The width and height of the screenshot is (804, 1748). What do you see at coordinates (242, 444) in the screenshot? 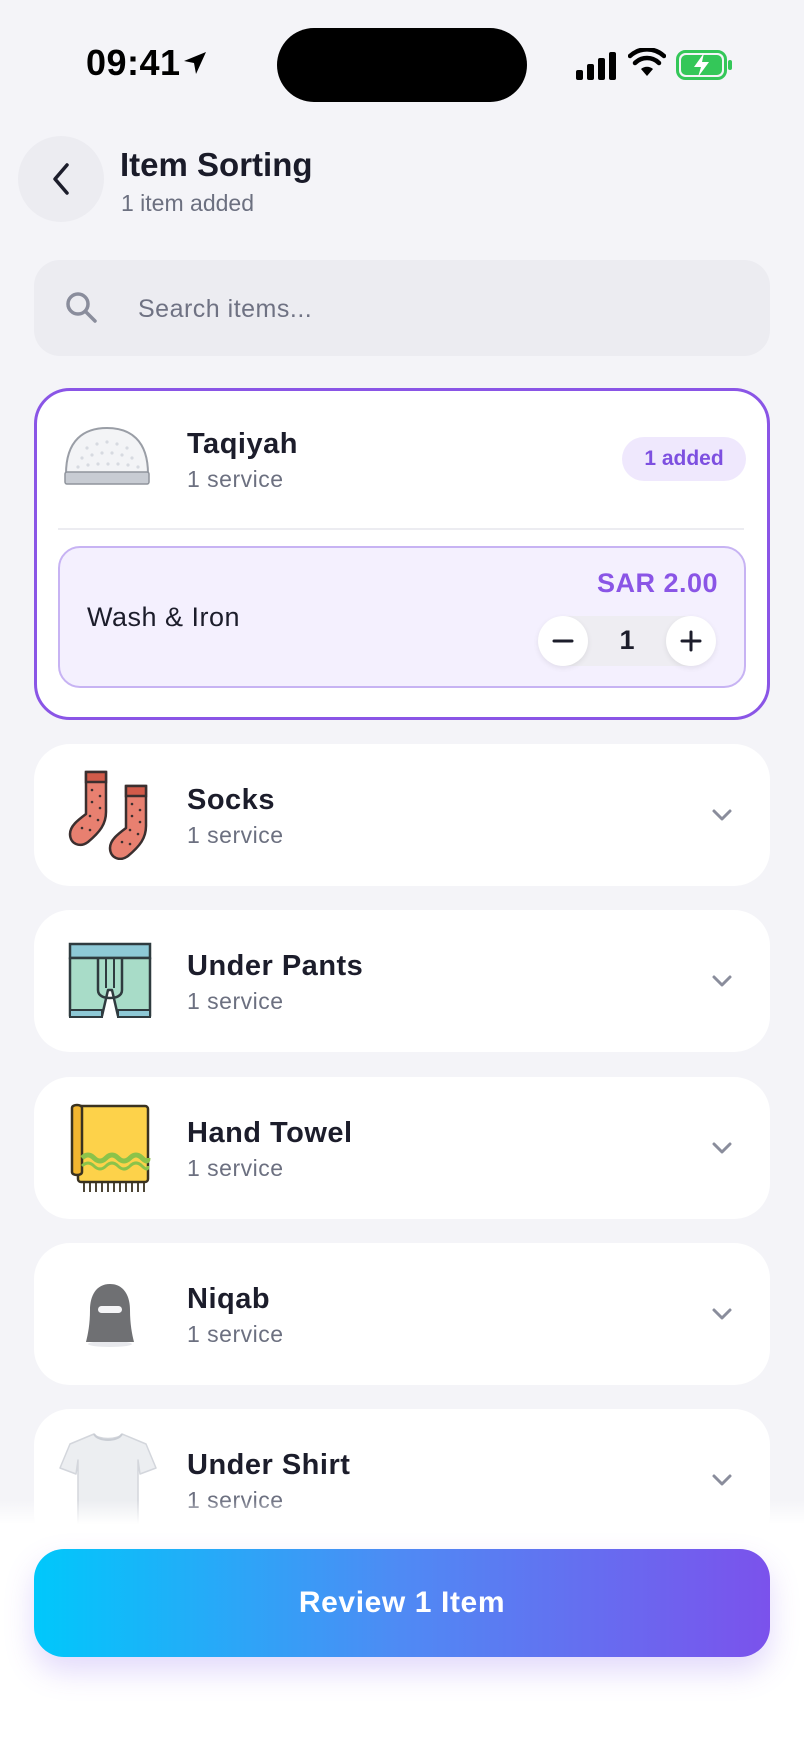
I see `item-name: Taqiyah` at bounding box center [242, 444].